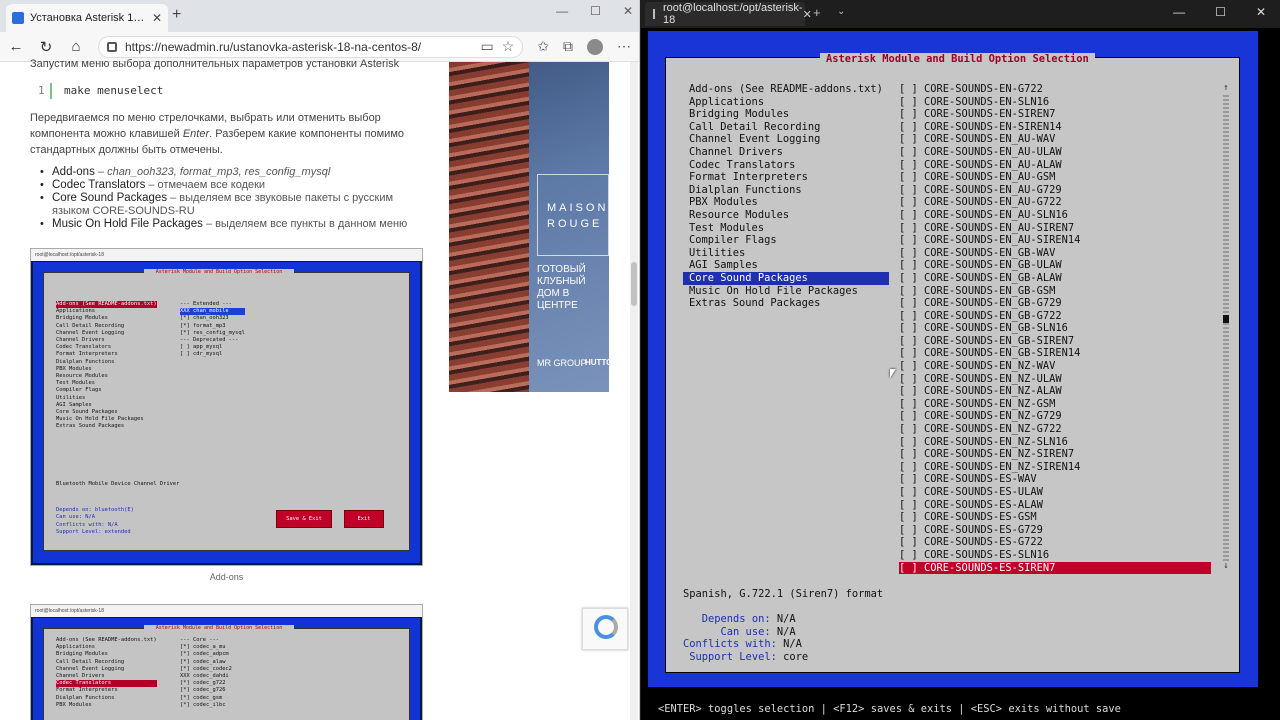 The width and height of the screenshot is (1280, 720). I want to click on menu-item: Resource Modules, so click(786, 215).